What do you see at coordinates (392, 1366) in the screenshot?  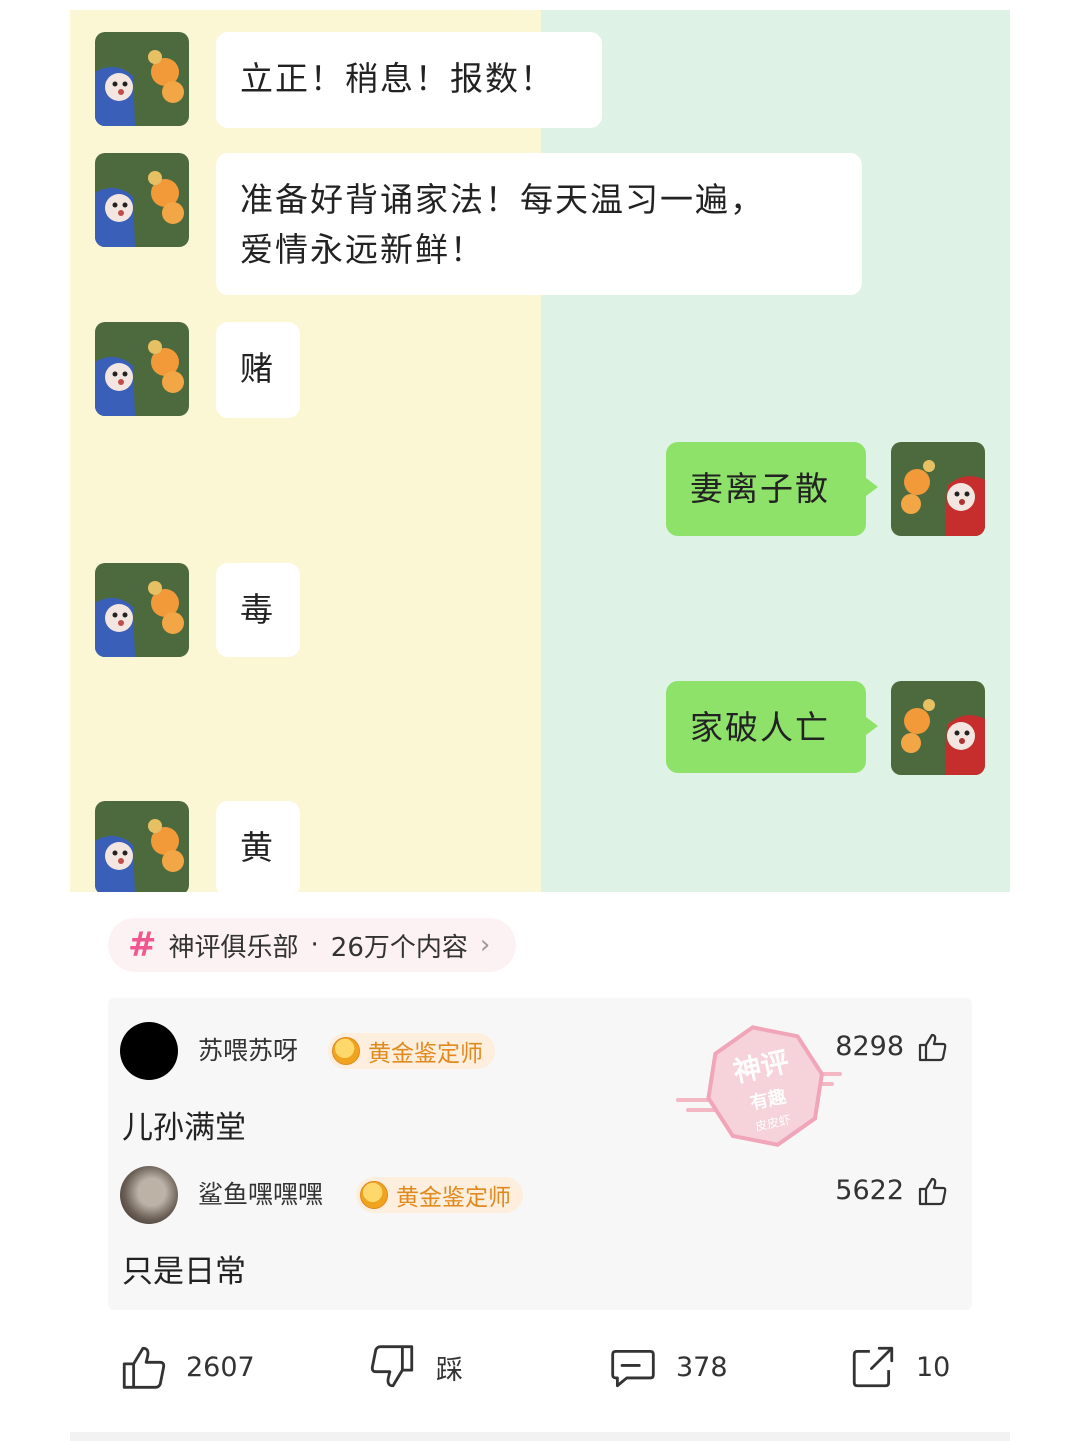 I see `thumbs-down-icon` at bounding box center [392, 1366].